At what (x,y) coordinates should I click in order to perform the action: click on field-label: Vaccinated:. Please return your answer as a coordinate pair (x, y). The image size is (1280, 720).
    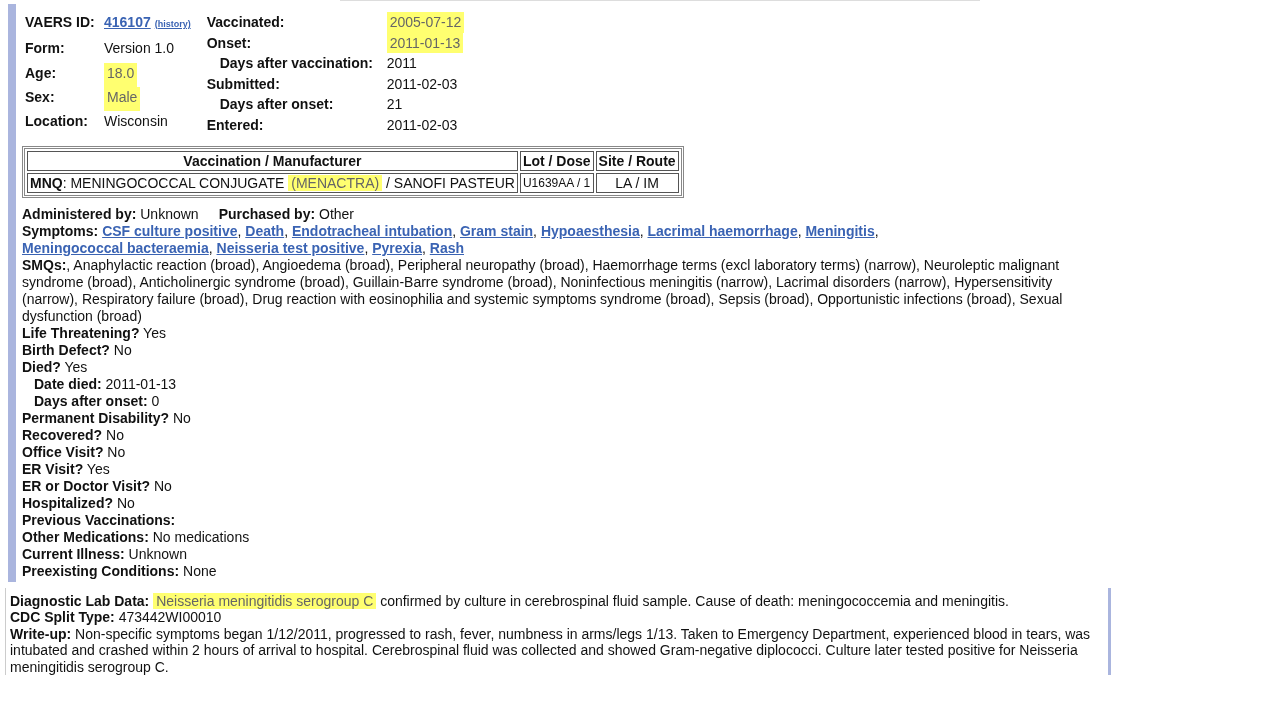
    Looking at the image, I should click on (246, 22).